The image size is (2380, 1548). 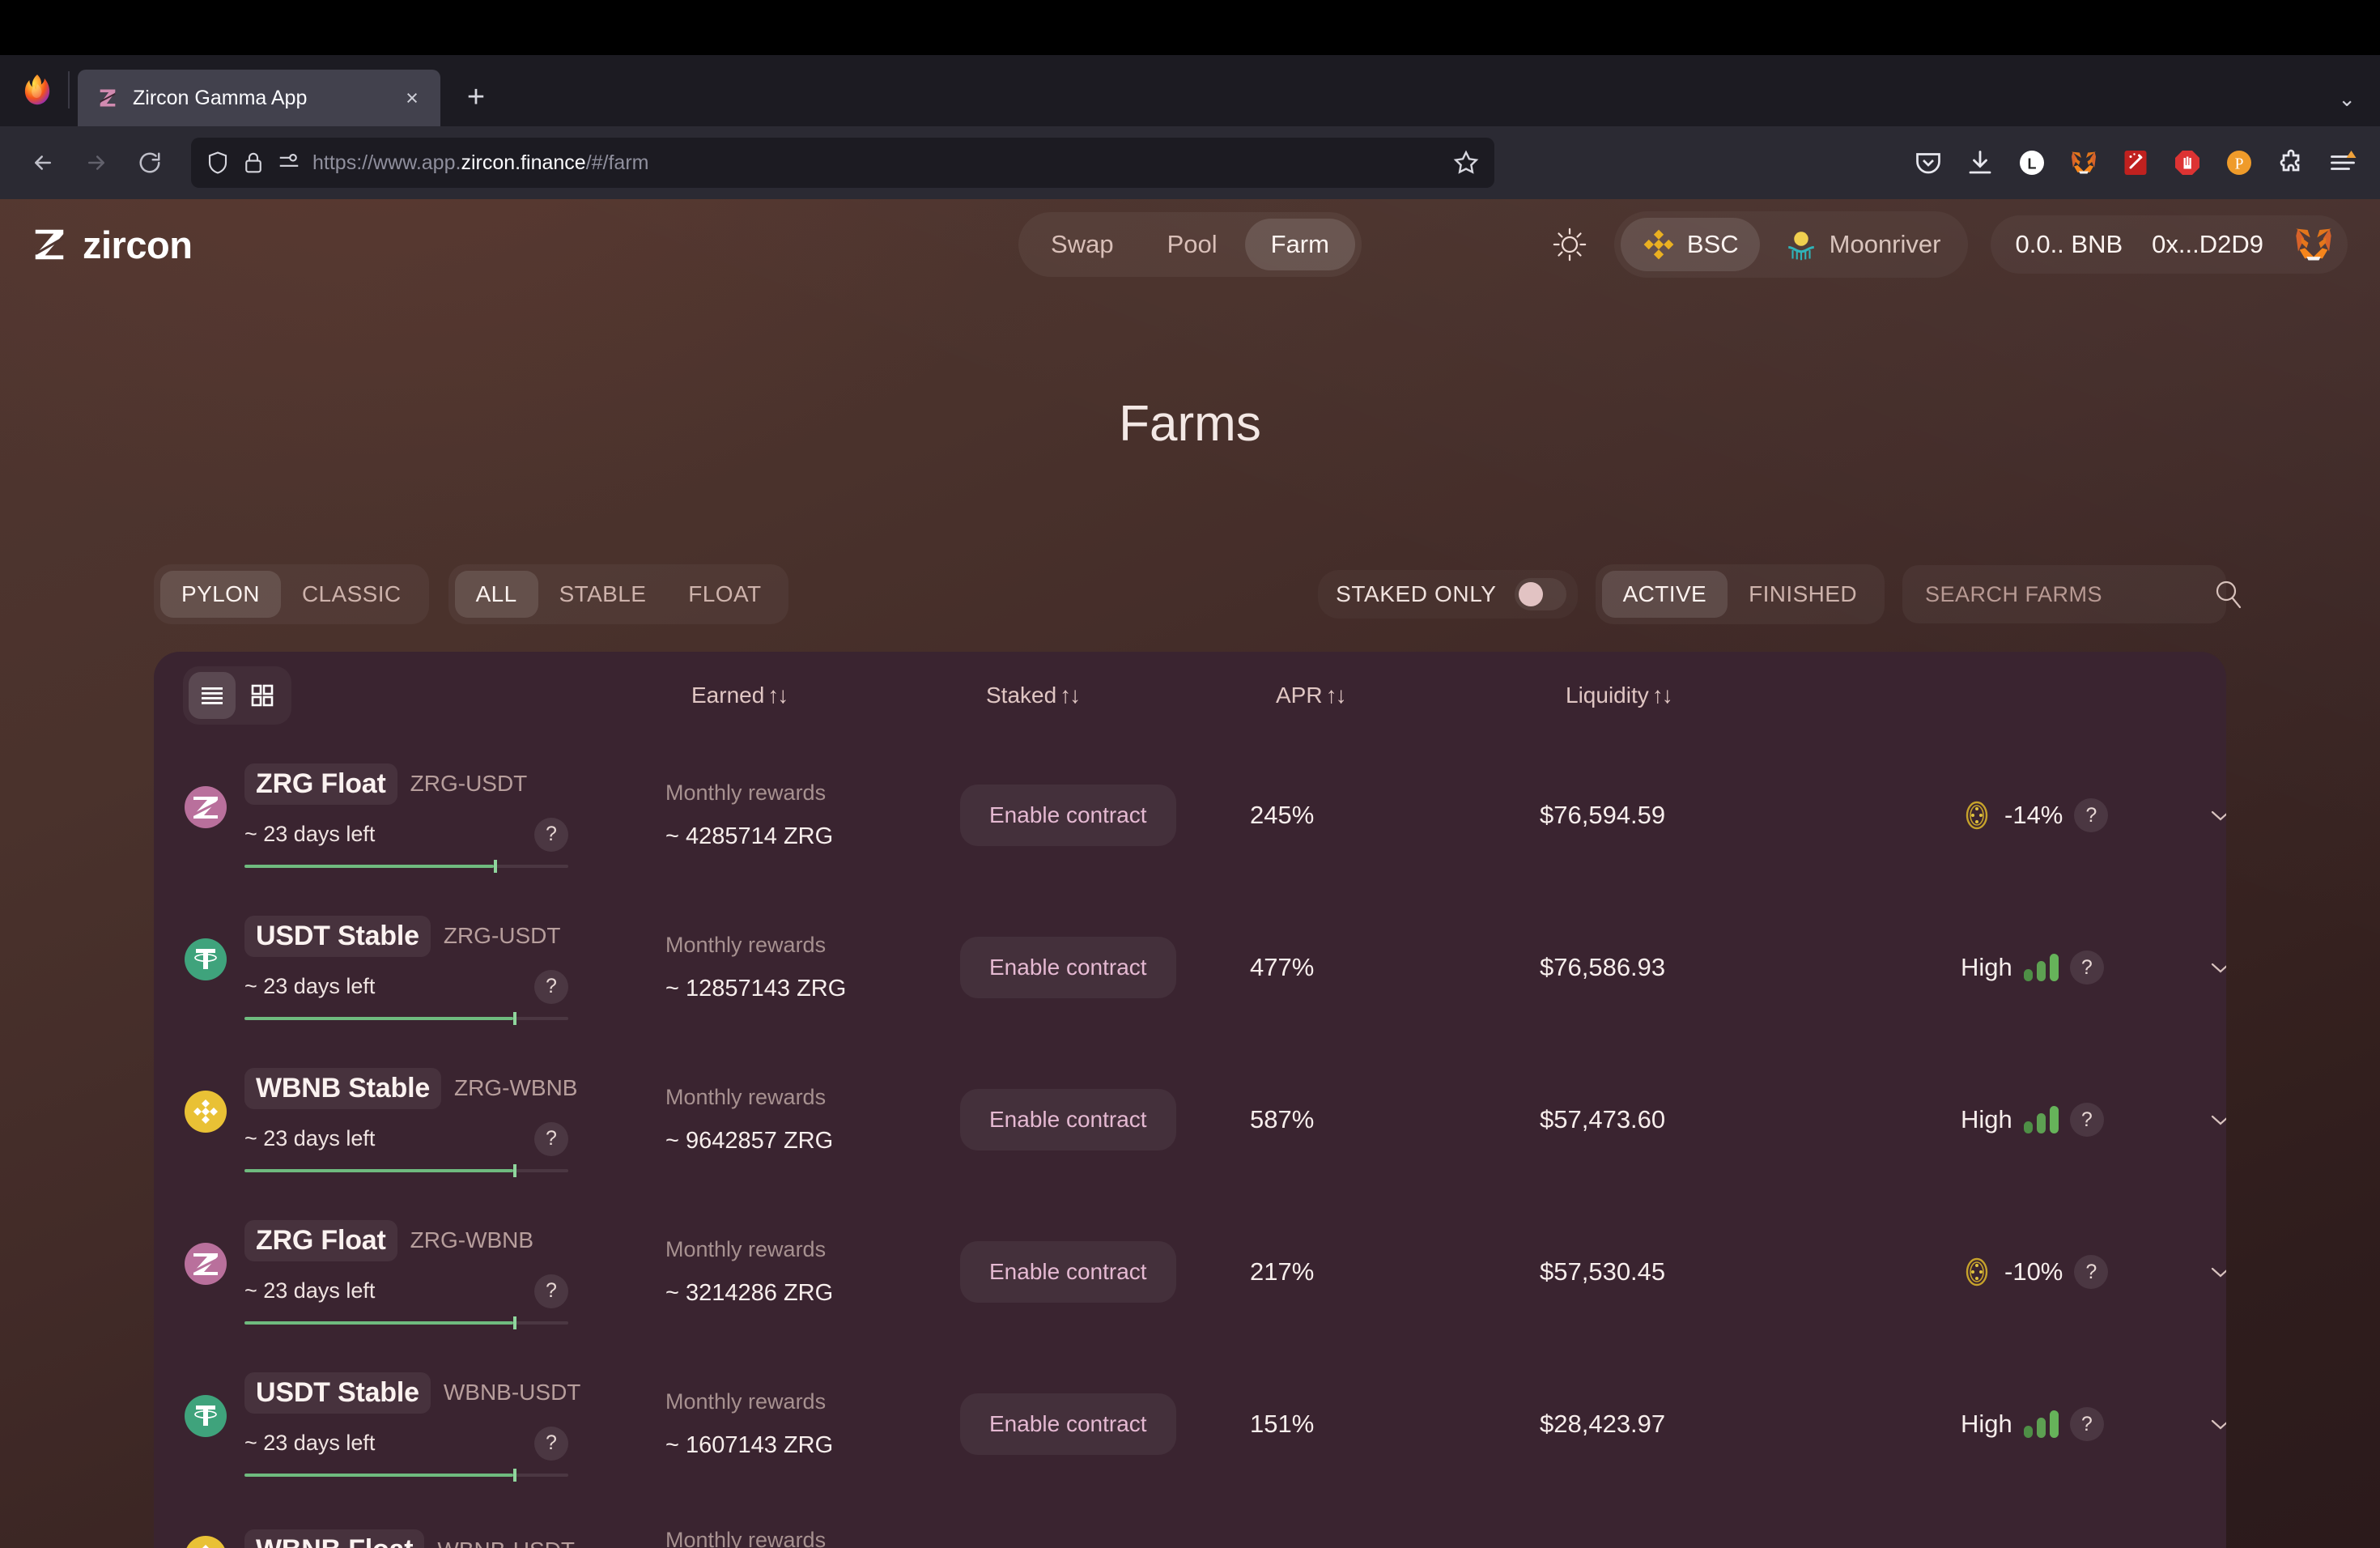 I want to click on farm-name: ZRG Float, so click(x=320, y=1240).